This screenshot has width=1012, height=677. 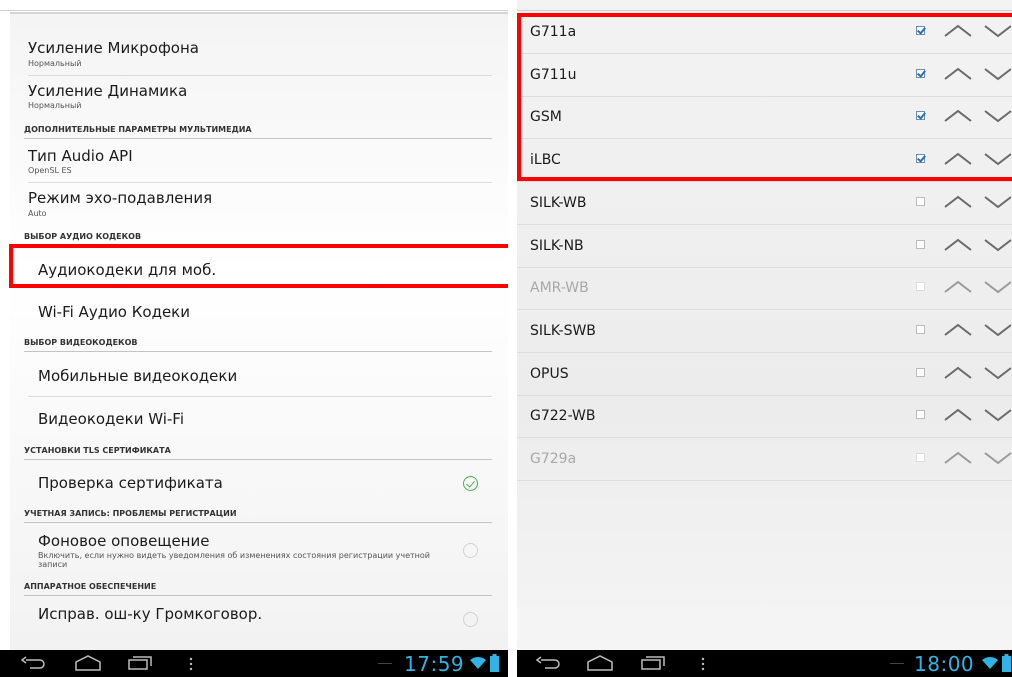 What do you see at coordinates (944, 664) in the screenshot?
I see `status-clock: 18:00` at bounding box center [944, 664].